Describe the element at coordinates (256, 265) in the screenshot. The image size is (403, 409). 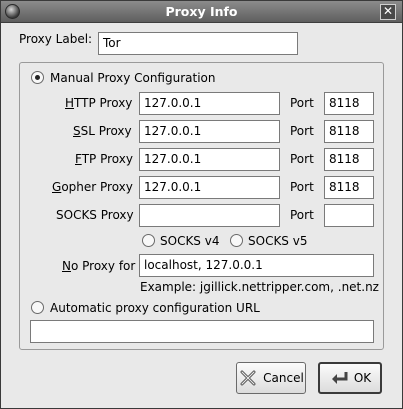
I see `no-proxy-input: localhost, 127.0.0.1` at that location.